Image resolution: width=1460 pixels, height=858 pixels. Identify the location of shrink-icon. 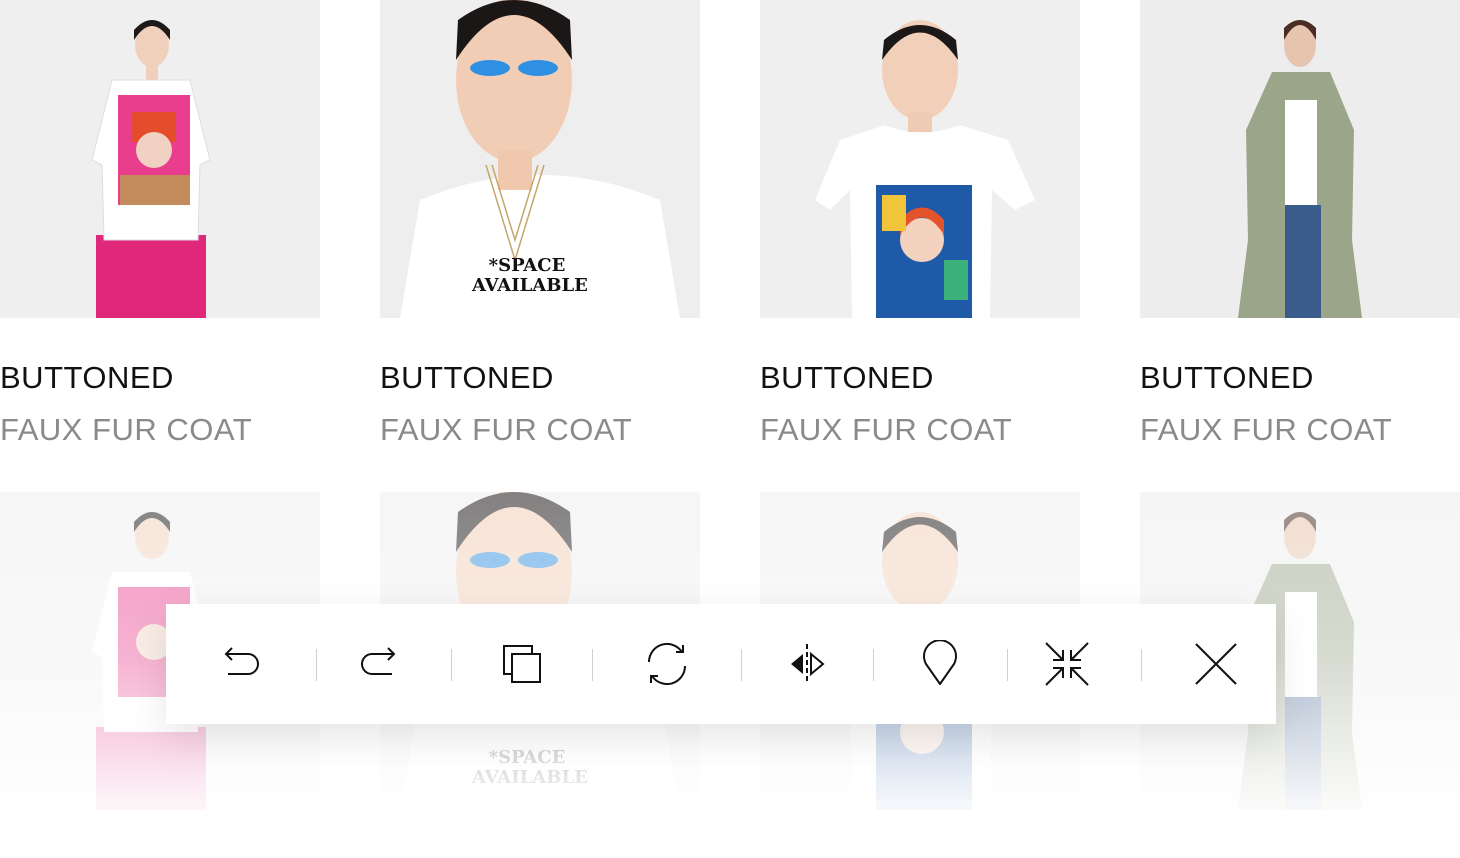
(1067, 664).